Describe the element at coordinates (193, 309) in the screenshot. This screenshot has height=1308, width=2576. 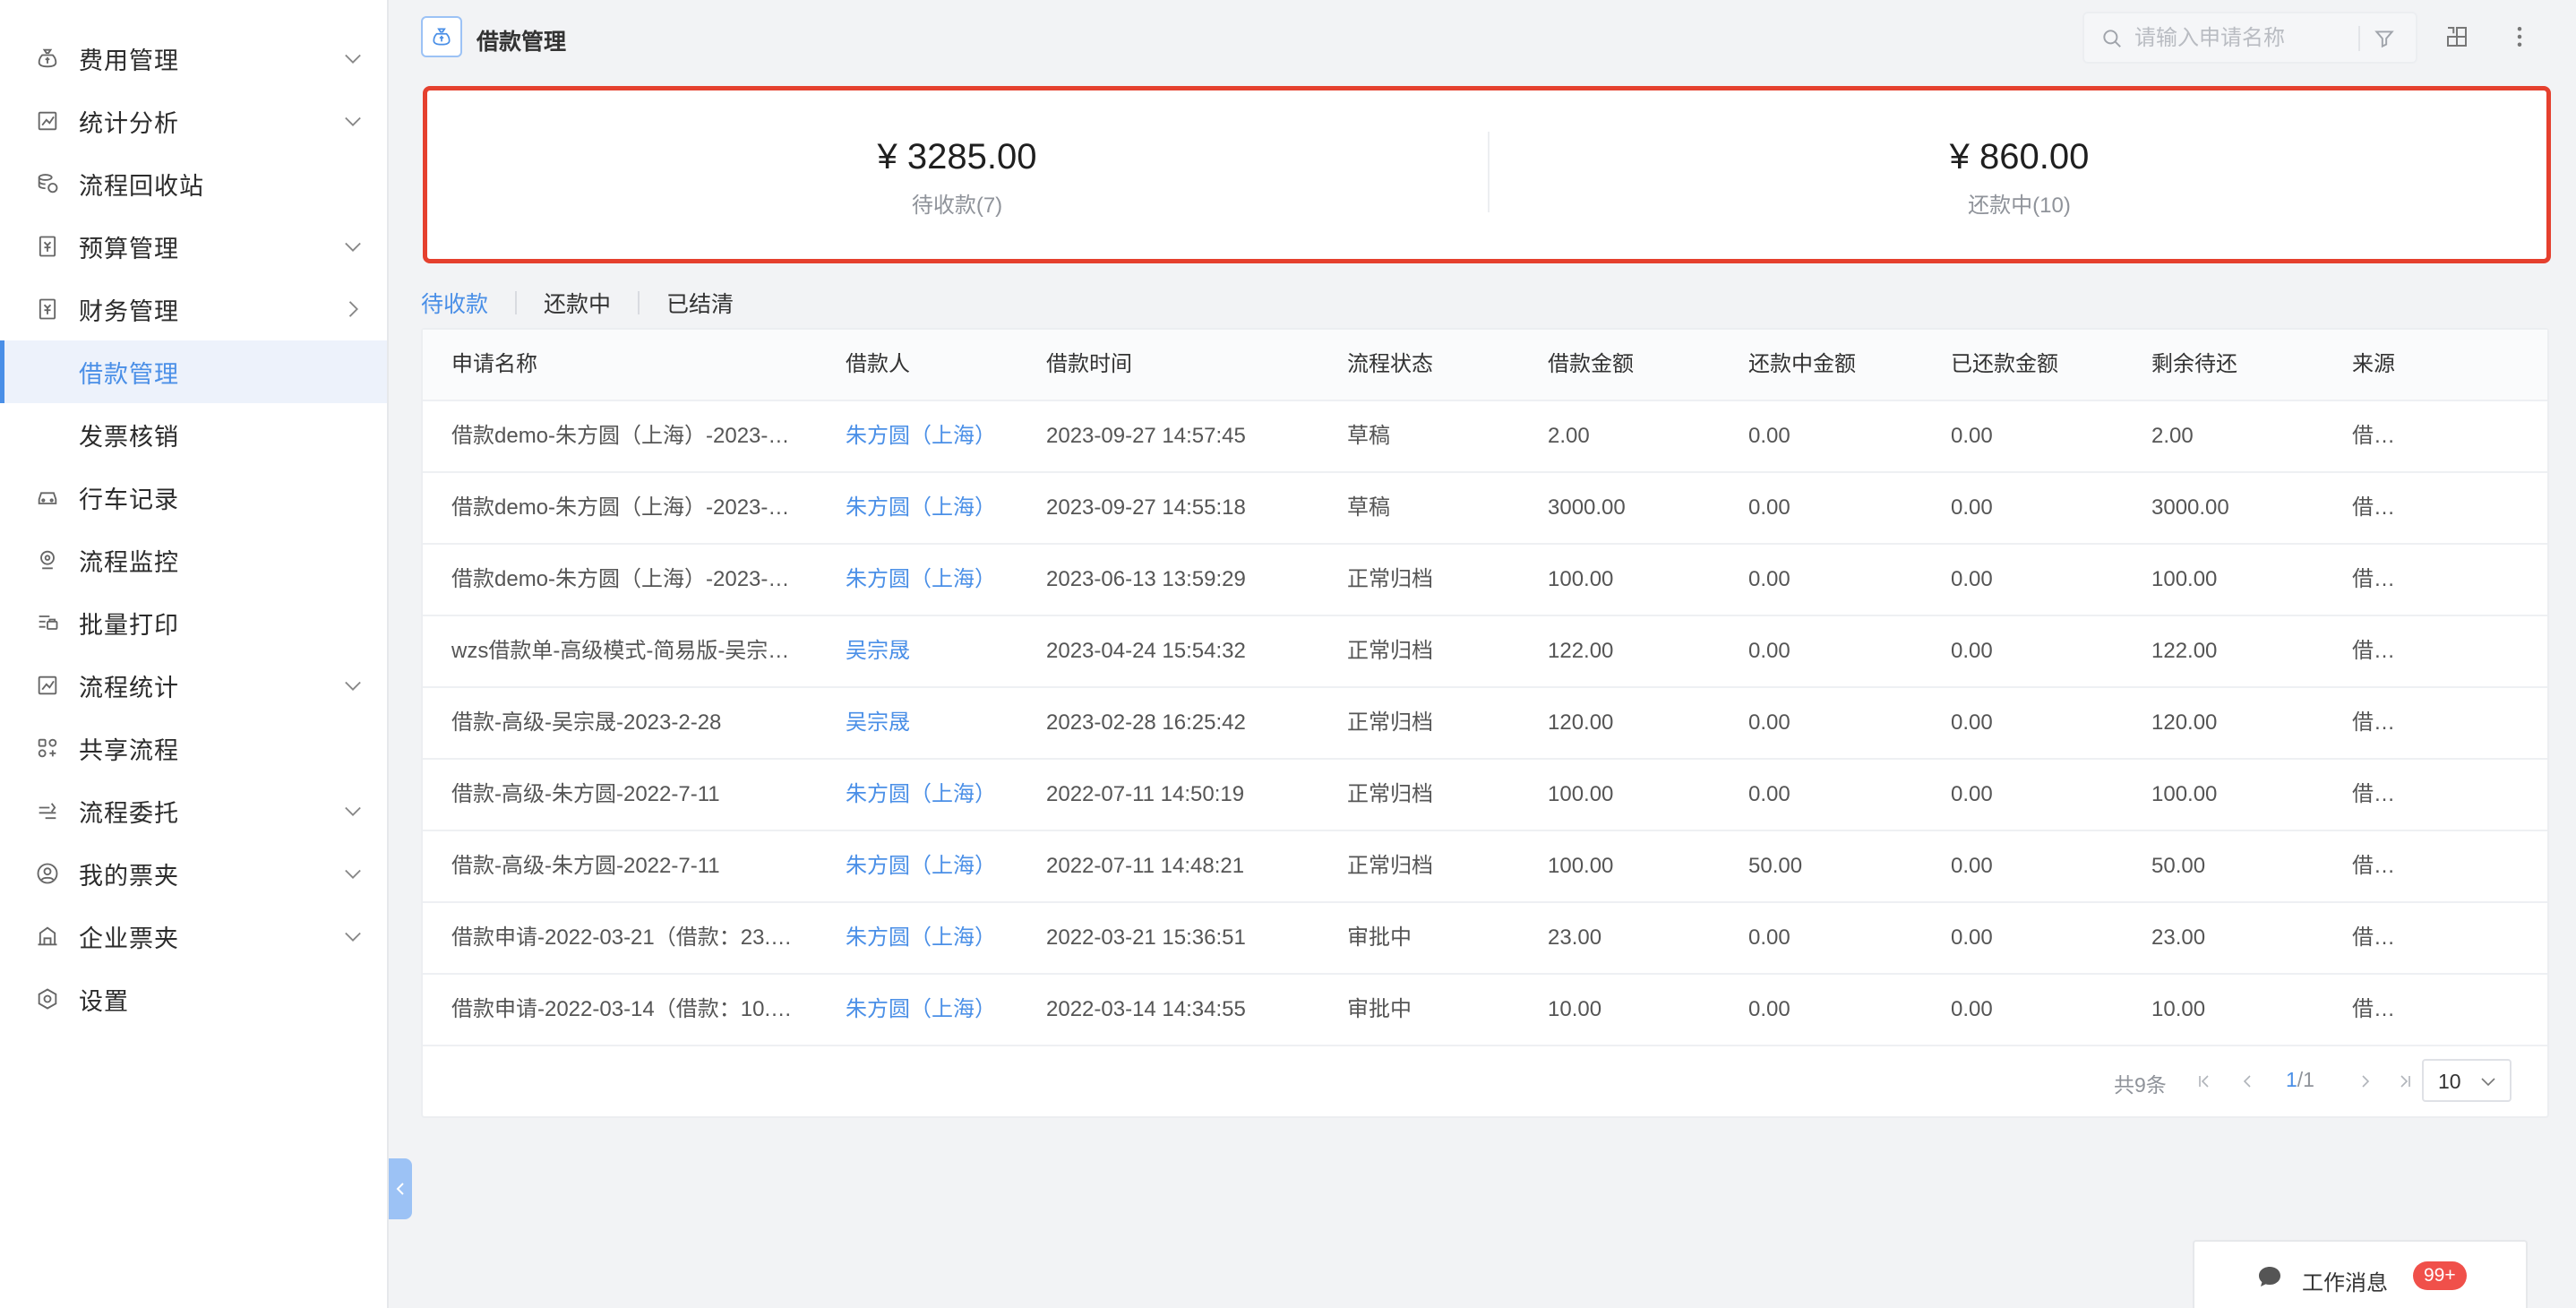
I see `sidebar-item-finance: 财务管理` at that location.